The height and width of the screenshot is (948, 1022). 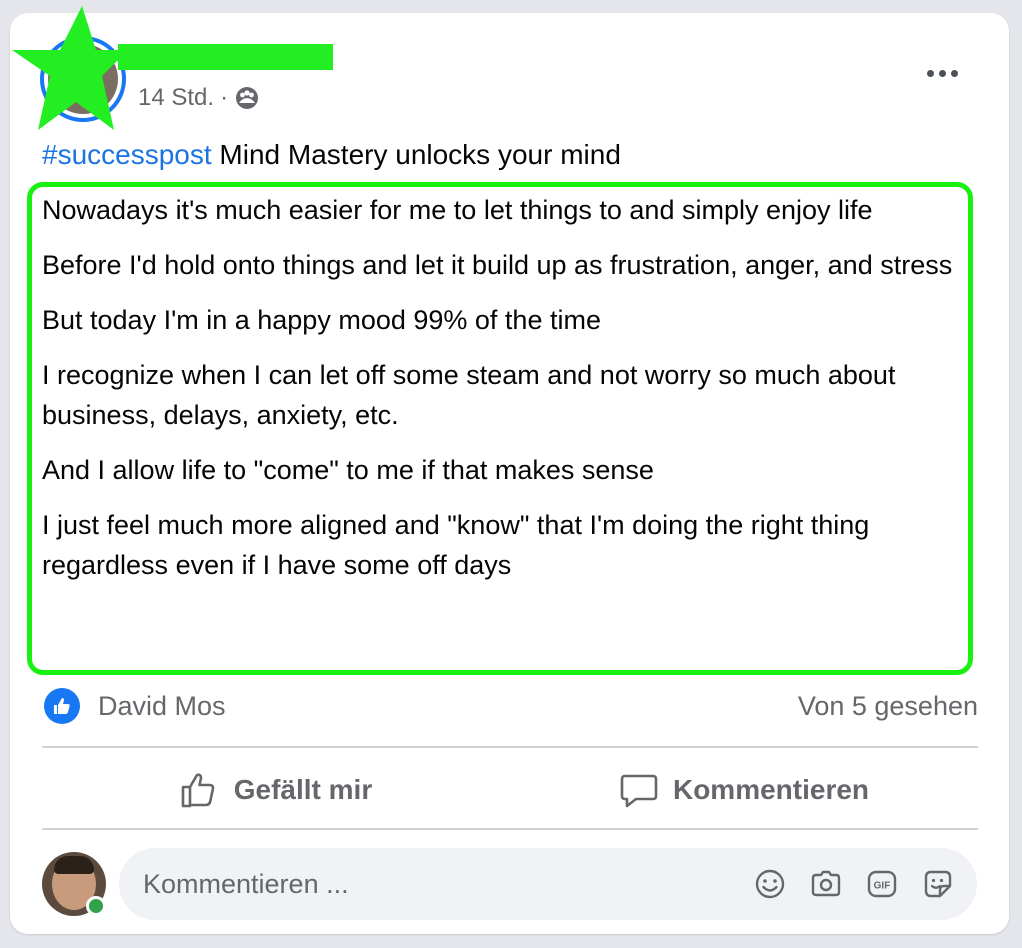 What do you see at coordinates (198, 790) in the screenshot?
I see `thumbs-up-icon` at bounding box center [198, 790].